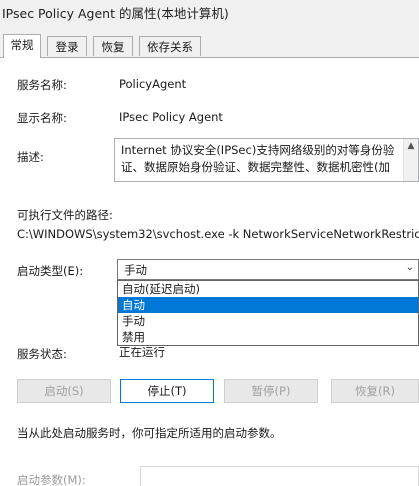  I want to click on tab-recovery: 恢复, so click(113, 46).